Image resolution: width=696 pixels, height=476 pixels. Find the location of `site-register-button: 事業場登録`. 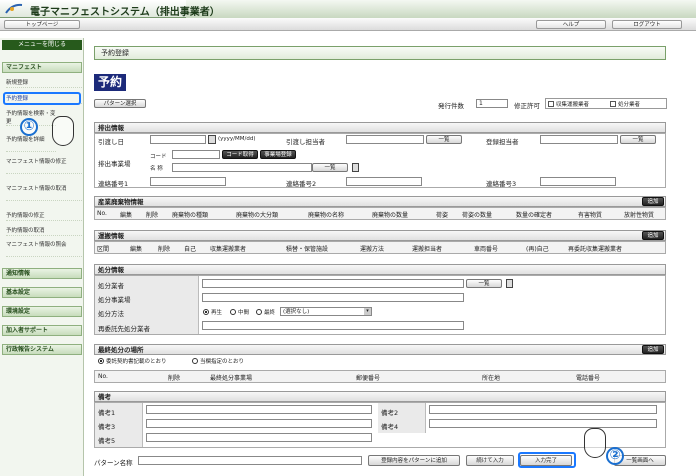

site-register-button: 事業場登録 is located at coordinates (278, 154).